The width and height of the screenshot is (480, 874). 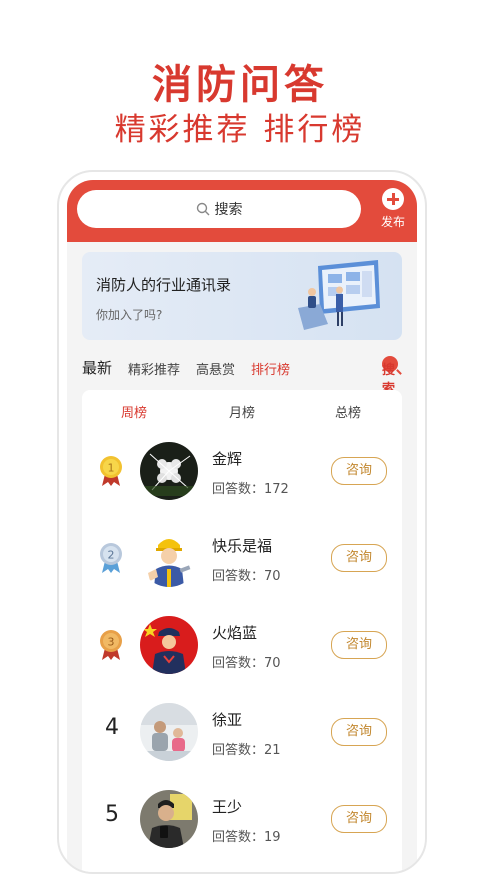 What do you see at coordinates (240, 130) in the screenshot?
I see `promo-subtitle: 精彩推荐 排行榜` at bounding box center [240, 130].